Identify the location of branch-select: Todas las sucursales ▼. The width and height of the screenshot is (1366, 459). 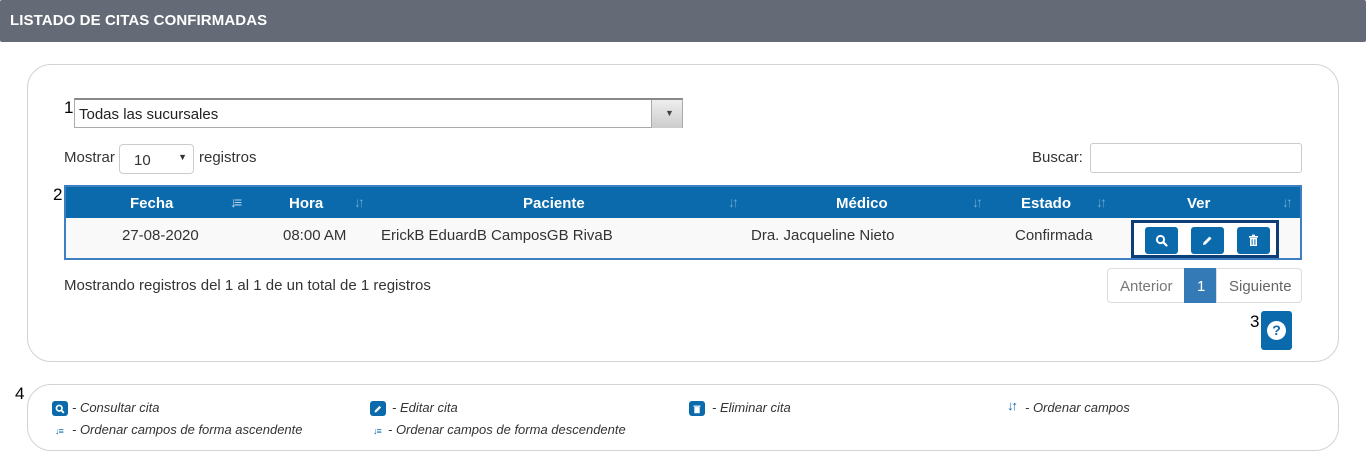
(378, 113).